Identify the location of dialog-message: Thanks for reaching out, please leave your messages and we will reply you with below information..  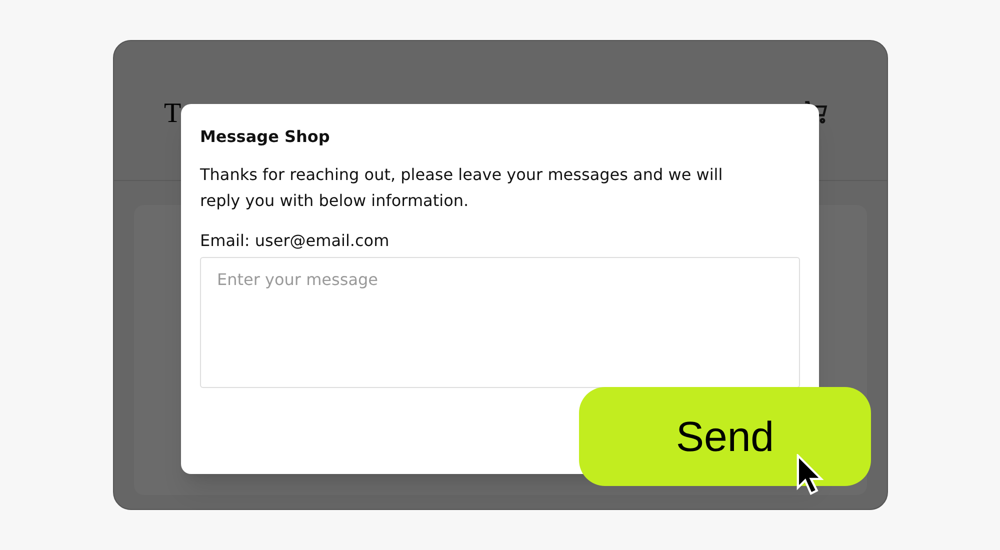
(462, 188).